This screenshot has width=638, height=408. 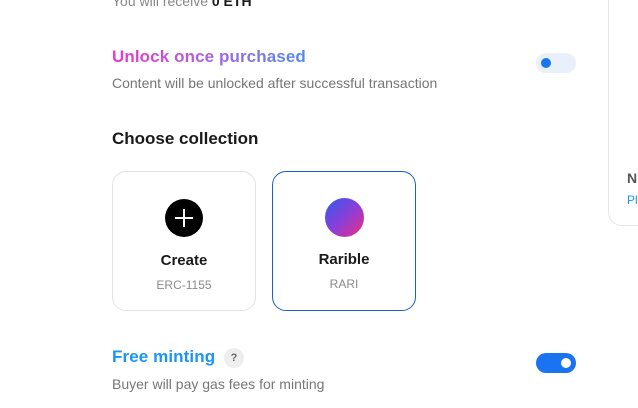 I want to click on collection-card-name: Create, so click(x=184, y=260).